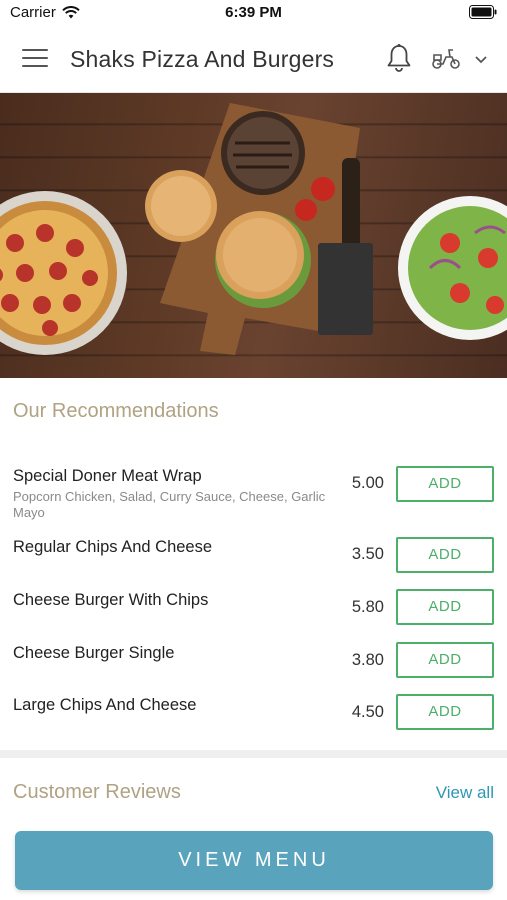 This screenshot has width=507, height=900. I want to click on item-name: Cheese Burger With Chips, so click(111, 600).